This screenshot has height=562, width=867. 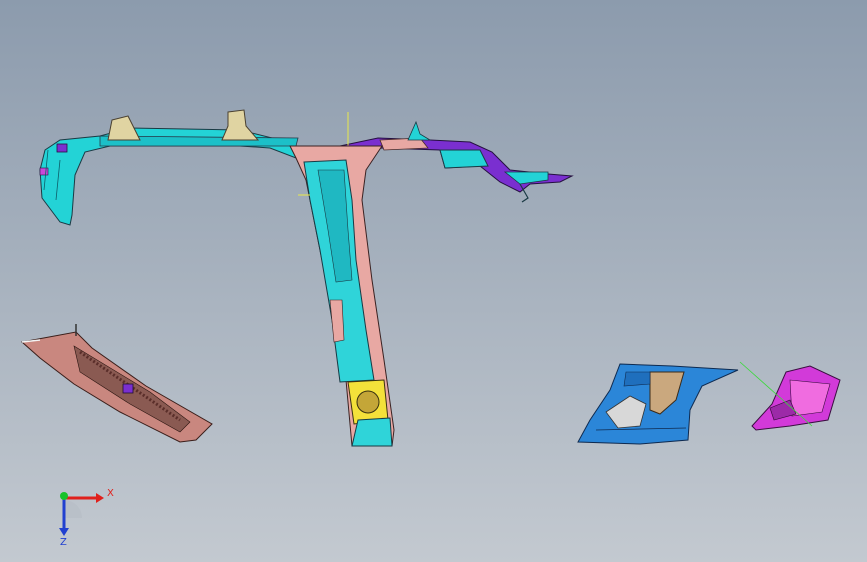 I want to click on x-axis-arrowhead, so click(x=100, y=498).